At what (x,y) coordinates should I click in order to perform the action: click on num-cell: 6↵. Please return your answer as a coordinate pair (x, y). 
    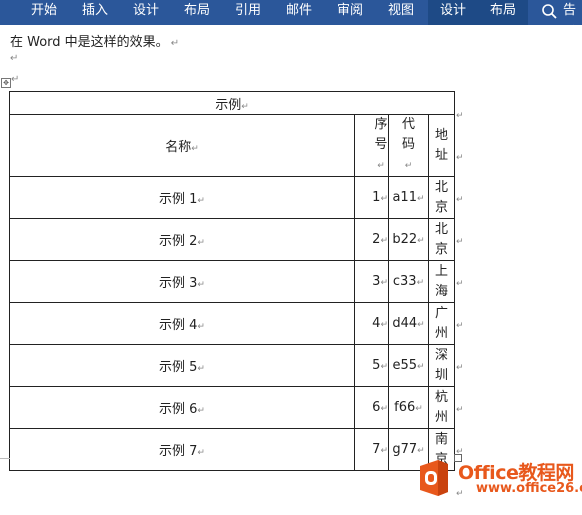
    Looking at the image, I should click on (371, 407).